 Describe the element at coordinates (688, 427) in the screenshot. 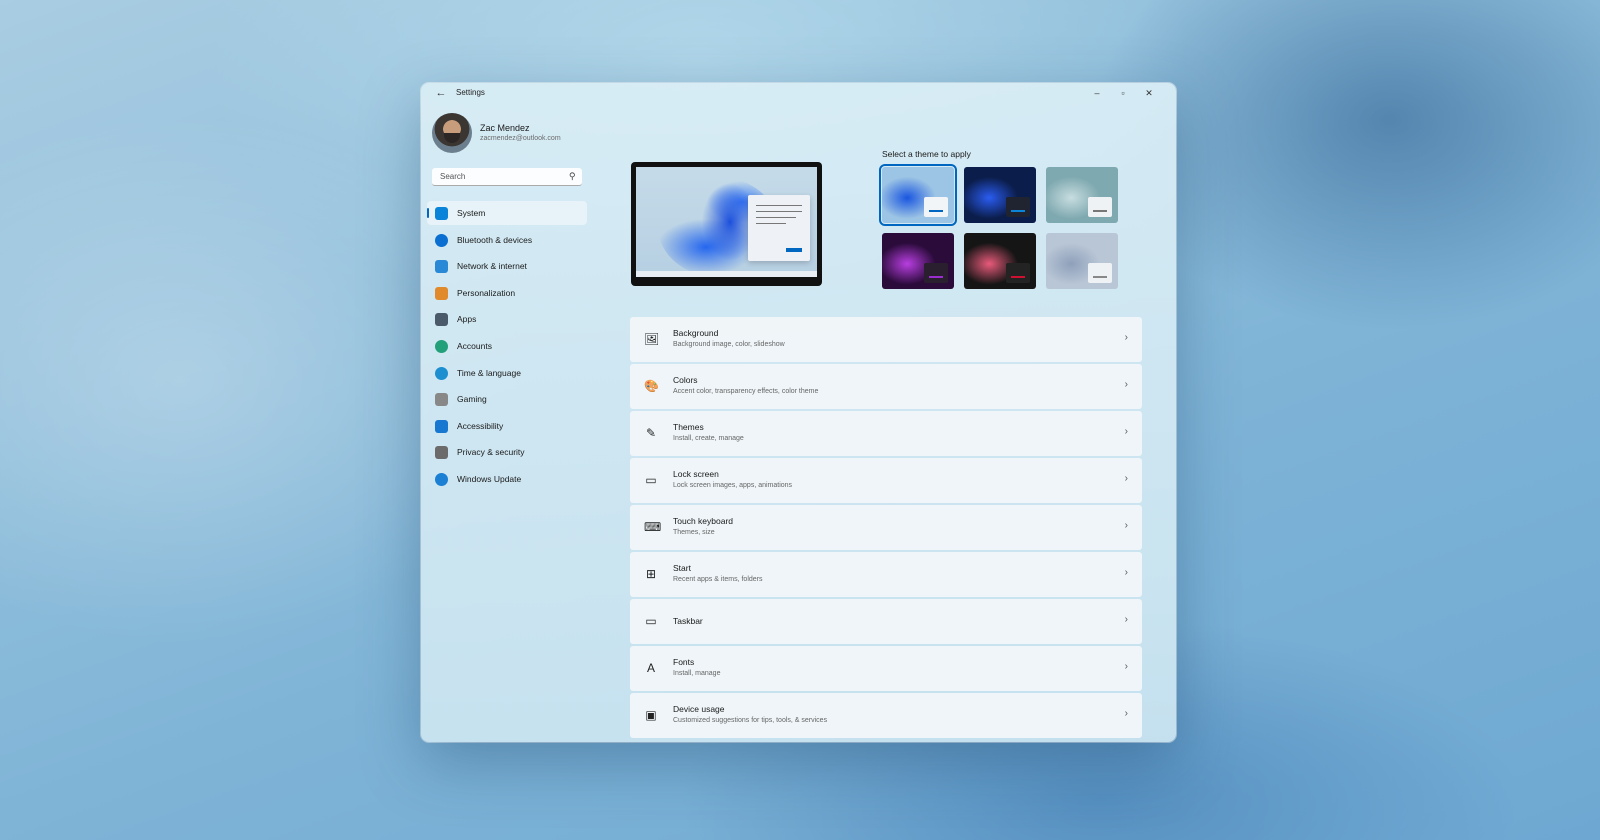

I see `setting-title: Themes` at that location.